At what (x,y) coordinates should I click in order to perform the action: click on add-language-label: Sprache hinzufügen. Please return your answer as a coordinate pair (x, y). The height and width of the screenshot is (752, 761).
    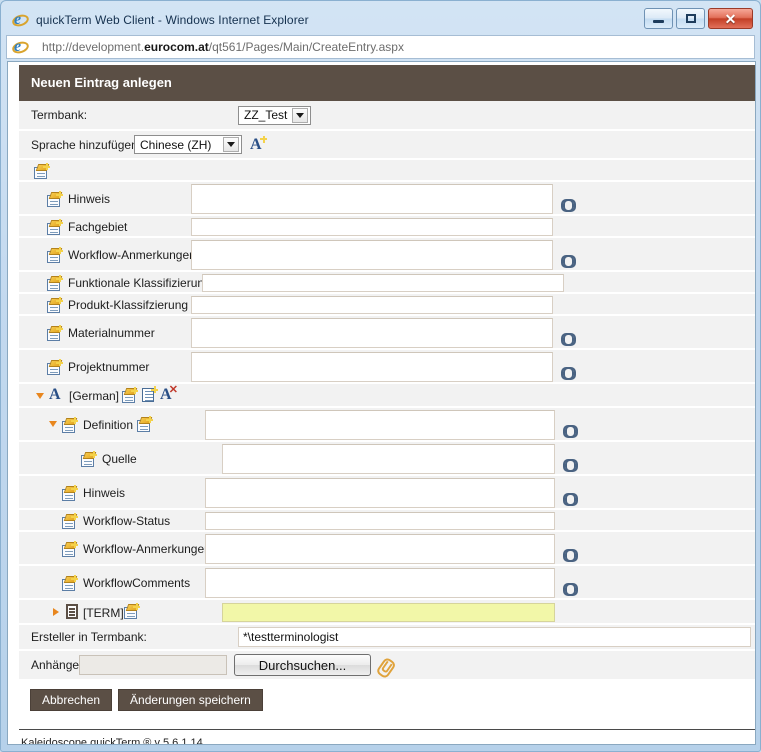
    Looking at the image, I should click on (84, 144).